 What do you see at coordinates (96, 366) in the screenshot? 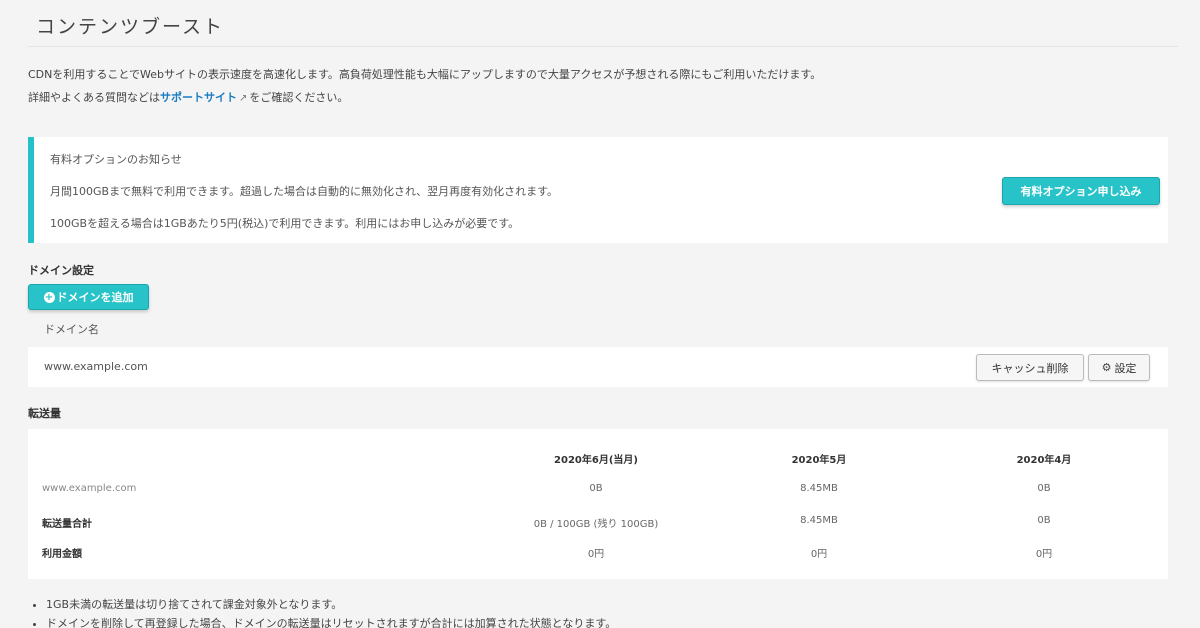
I see `domain-name: www.example.com` at bounding box center [96, 366].